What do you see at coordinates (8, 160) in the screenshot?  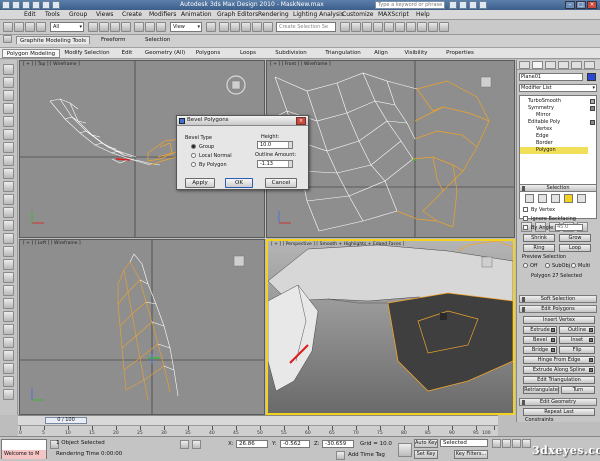 I see `inset-icon` at bounding box center [8, 160].